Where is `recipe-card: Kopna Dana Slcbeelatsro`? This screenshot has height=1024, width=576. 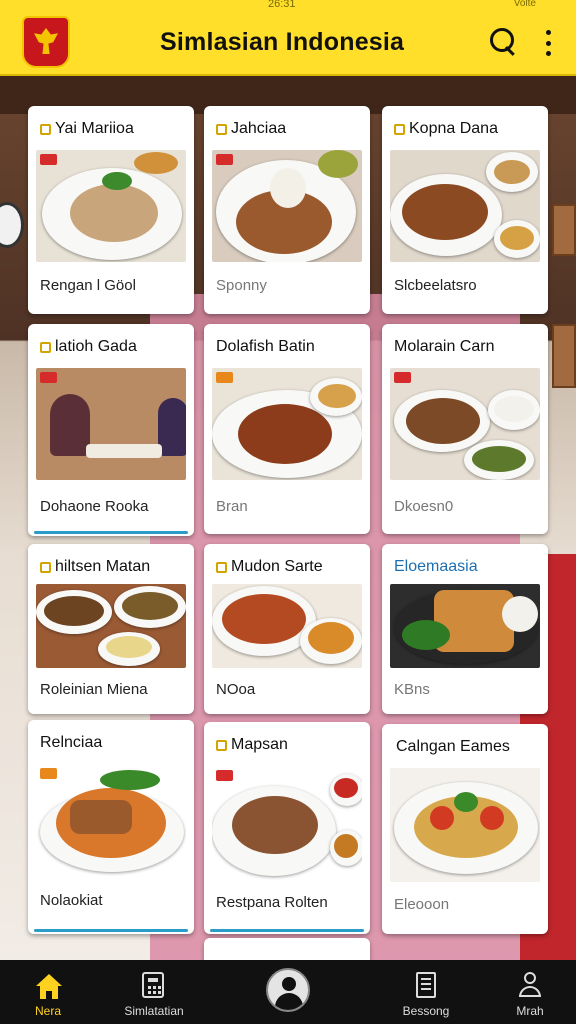
recipe-card: Kopna Dana Slcbeelatsro is located at coordinates (465, 210).